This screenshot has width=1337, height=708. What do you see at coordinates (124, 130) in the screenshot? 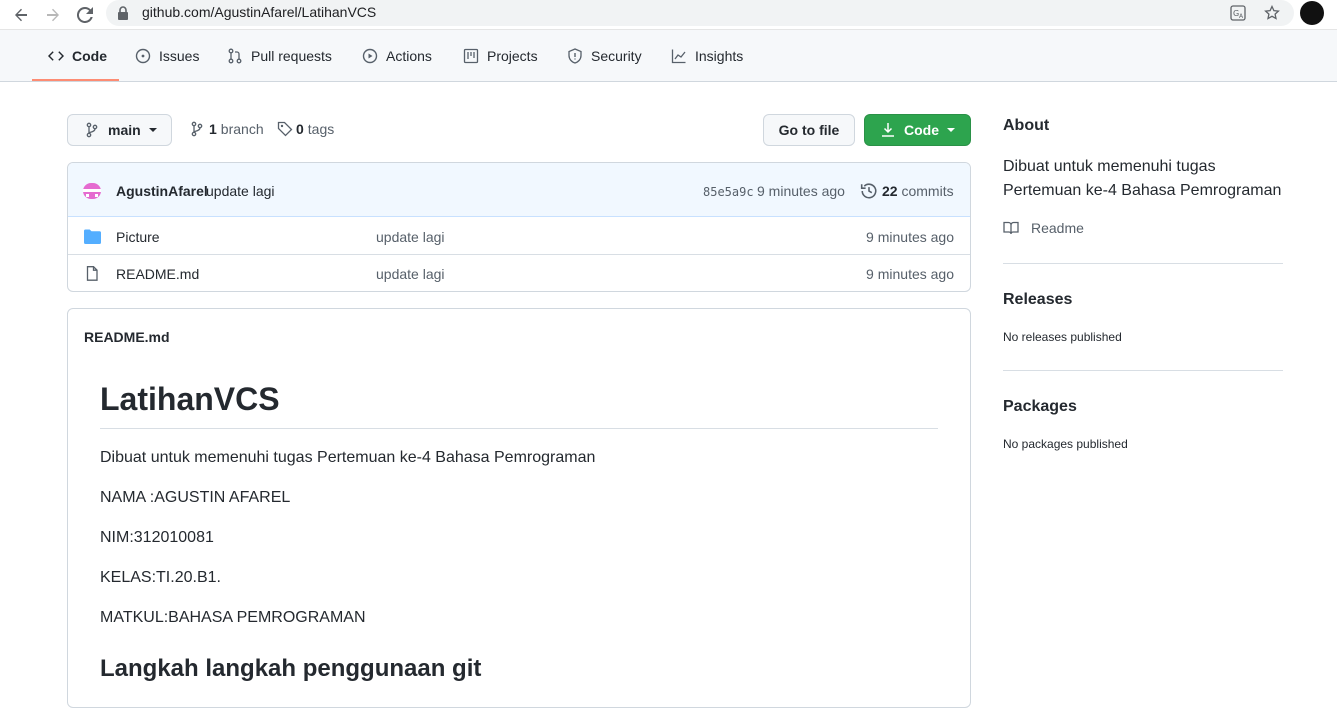
I see `branch-name: main` at bounding box center [124, 130].